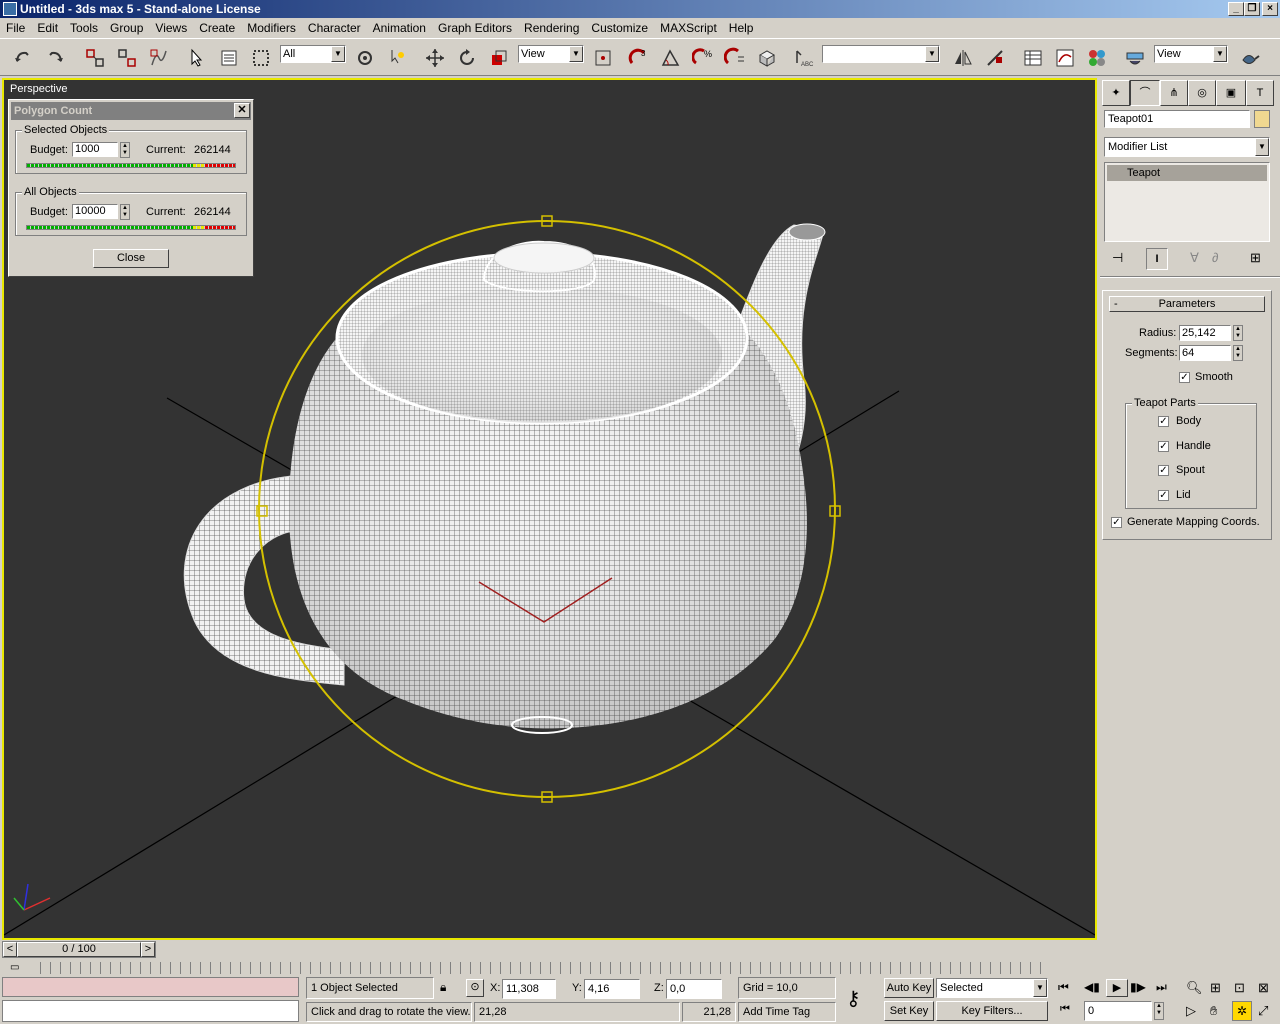  Describe the element at coordinates (1263, 988) in the screenshot. I see `zoom-extents-all-icon: ⊠` at that location.